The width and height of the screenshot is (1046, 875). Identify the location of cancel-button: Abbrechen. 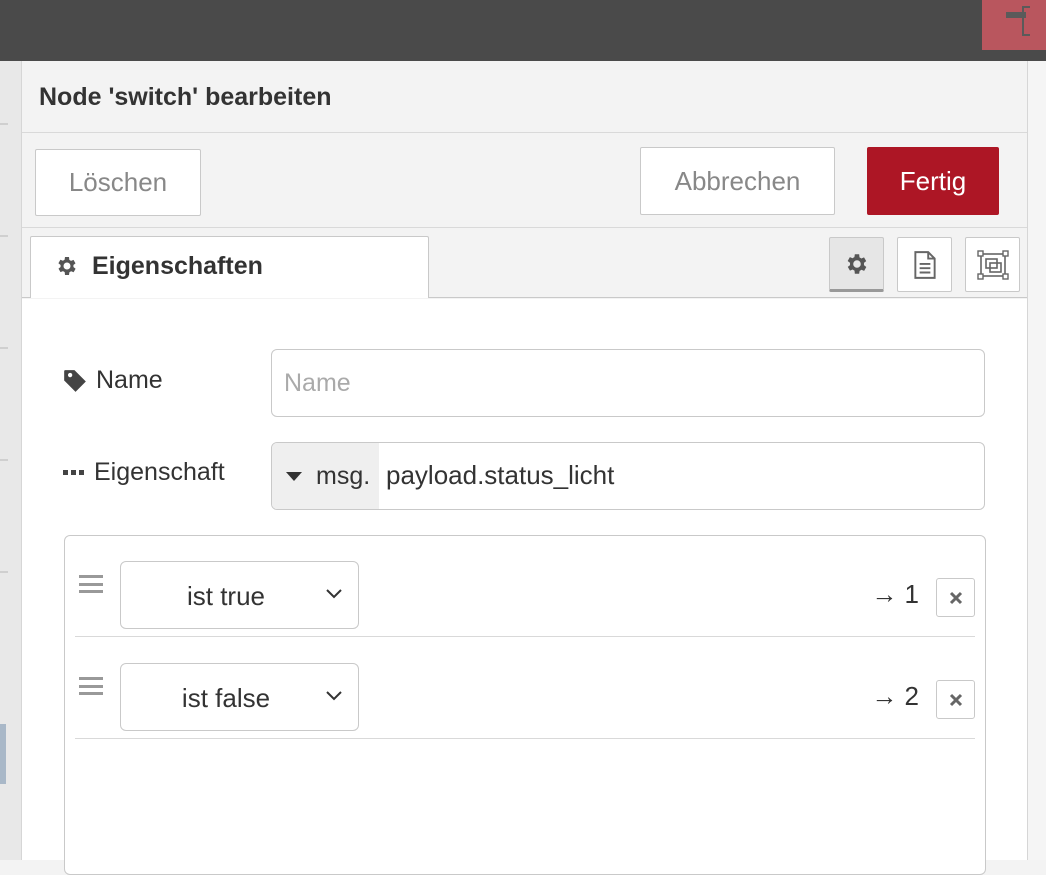
(737, 181).